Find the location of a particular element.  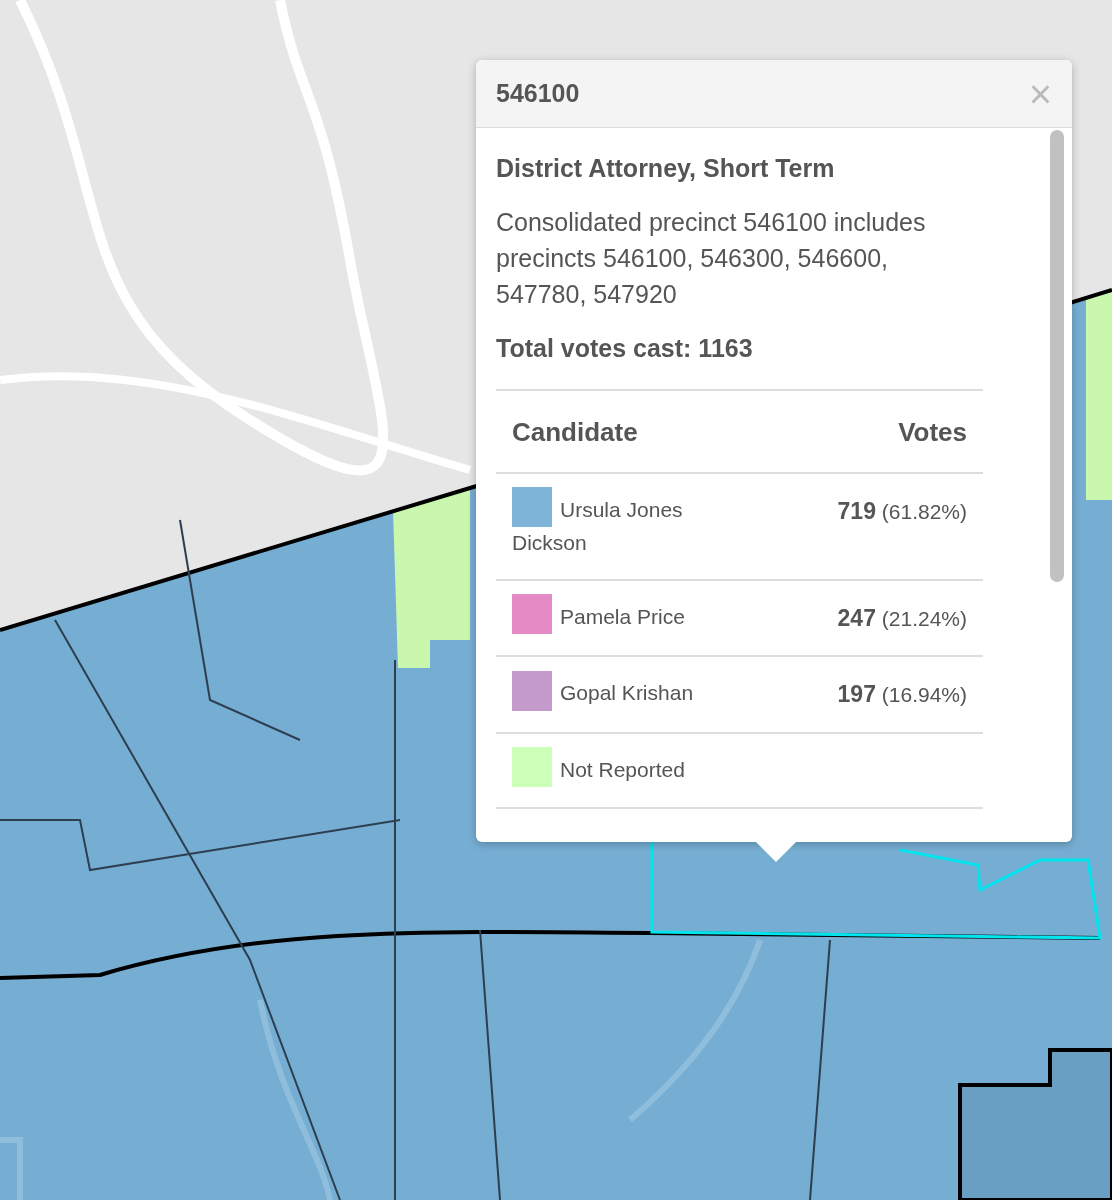

popup-title: 546100 is located at coordinates (538, 93).